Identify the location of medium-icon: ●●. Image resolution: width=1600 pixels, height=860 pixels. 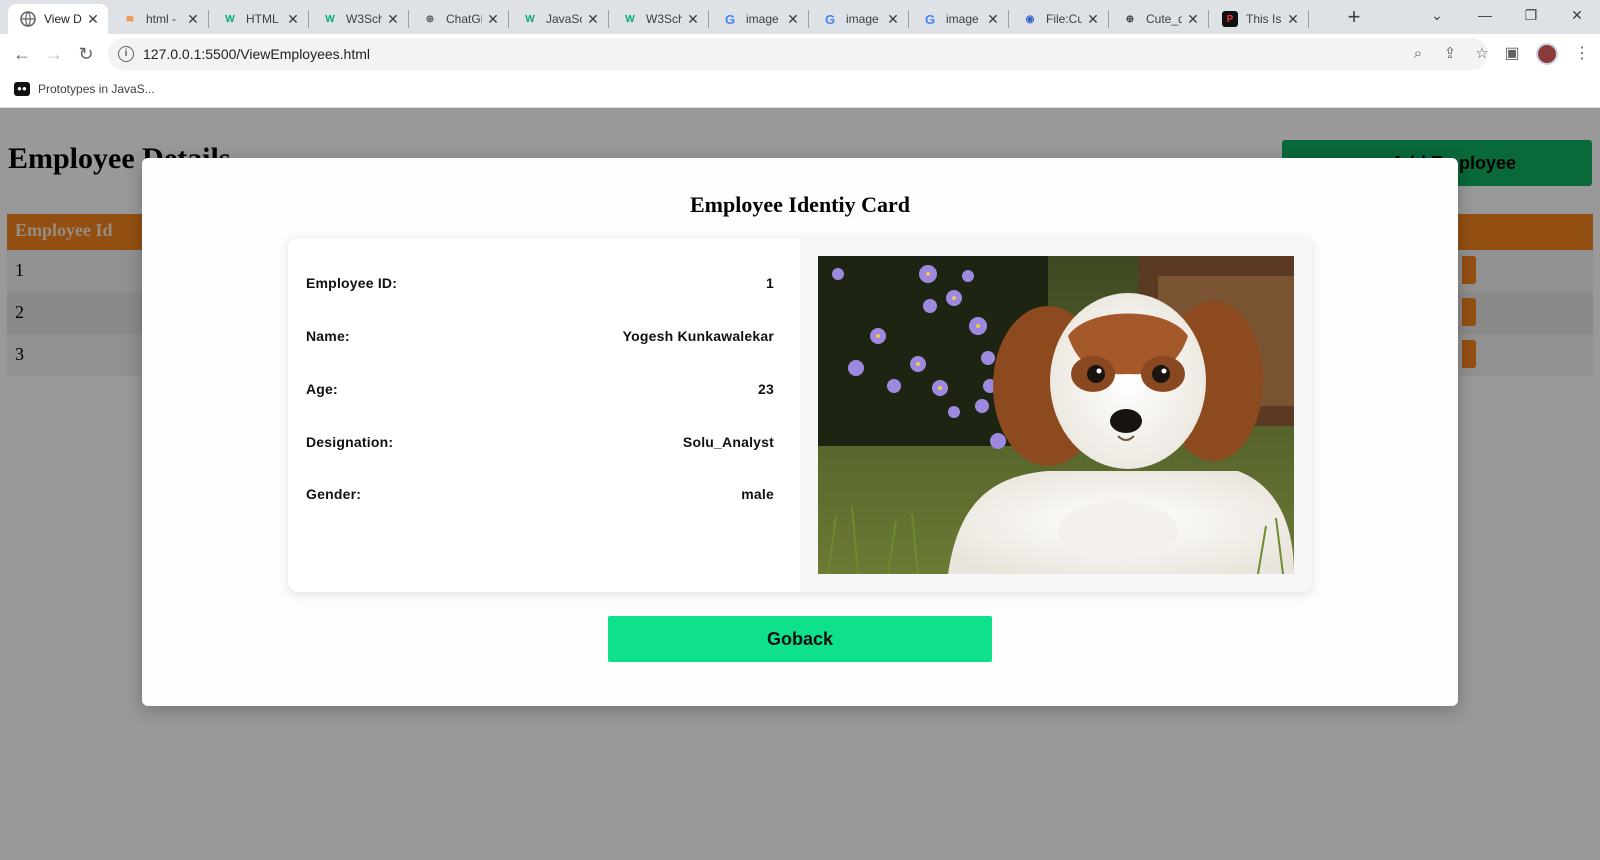
(22, 89).